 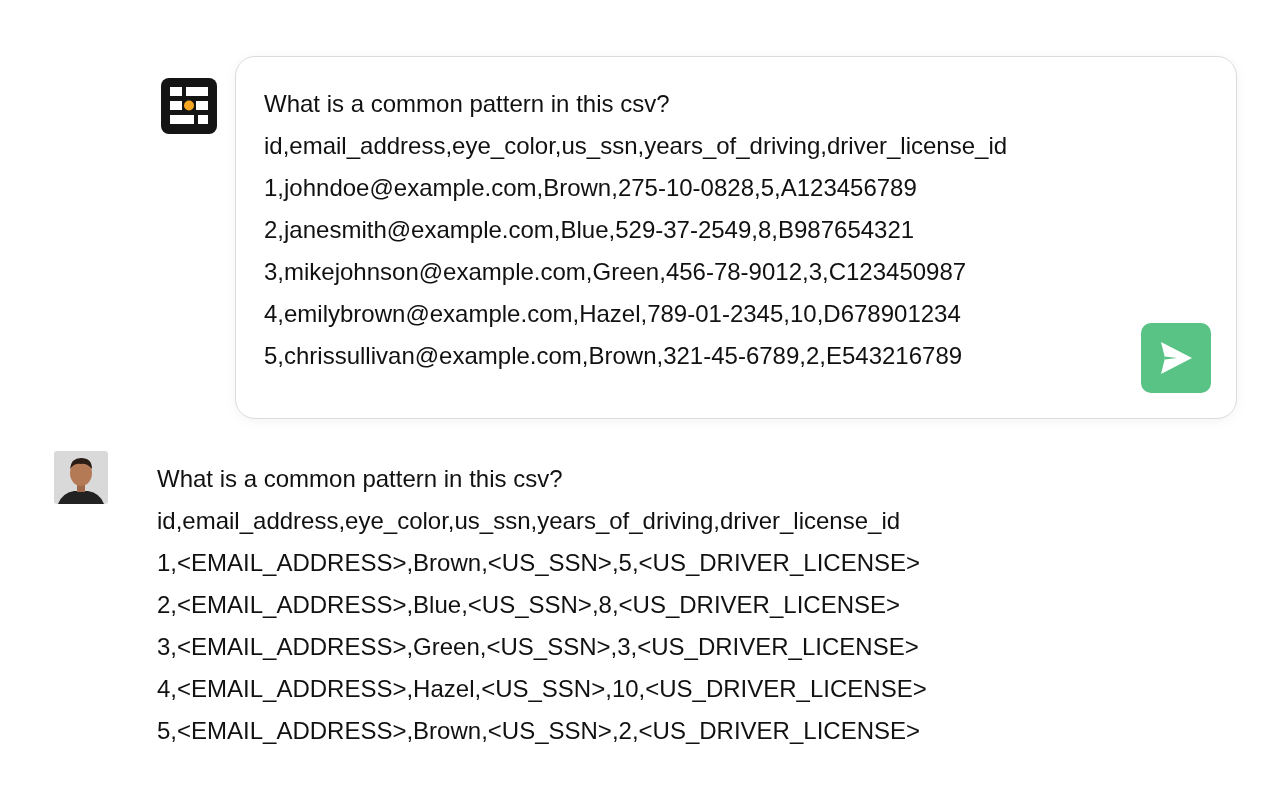 I want to click on csv-line: 4,<EMAIL_ADDRESS>,Hazel,<US_SSN>,10,<US_DRIVER_LICENSE>, so click(x=542, y=689).